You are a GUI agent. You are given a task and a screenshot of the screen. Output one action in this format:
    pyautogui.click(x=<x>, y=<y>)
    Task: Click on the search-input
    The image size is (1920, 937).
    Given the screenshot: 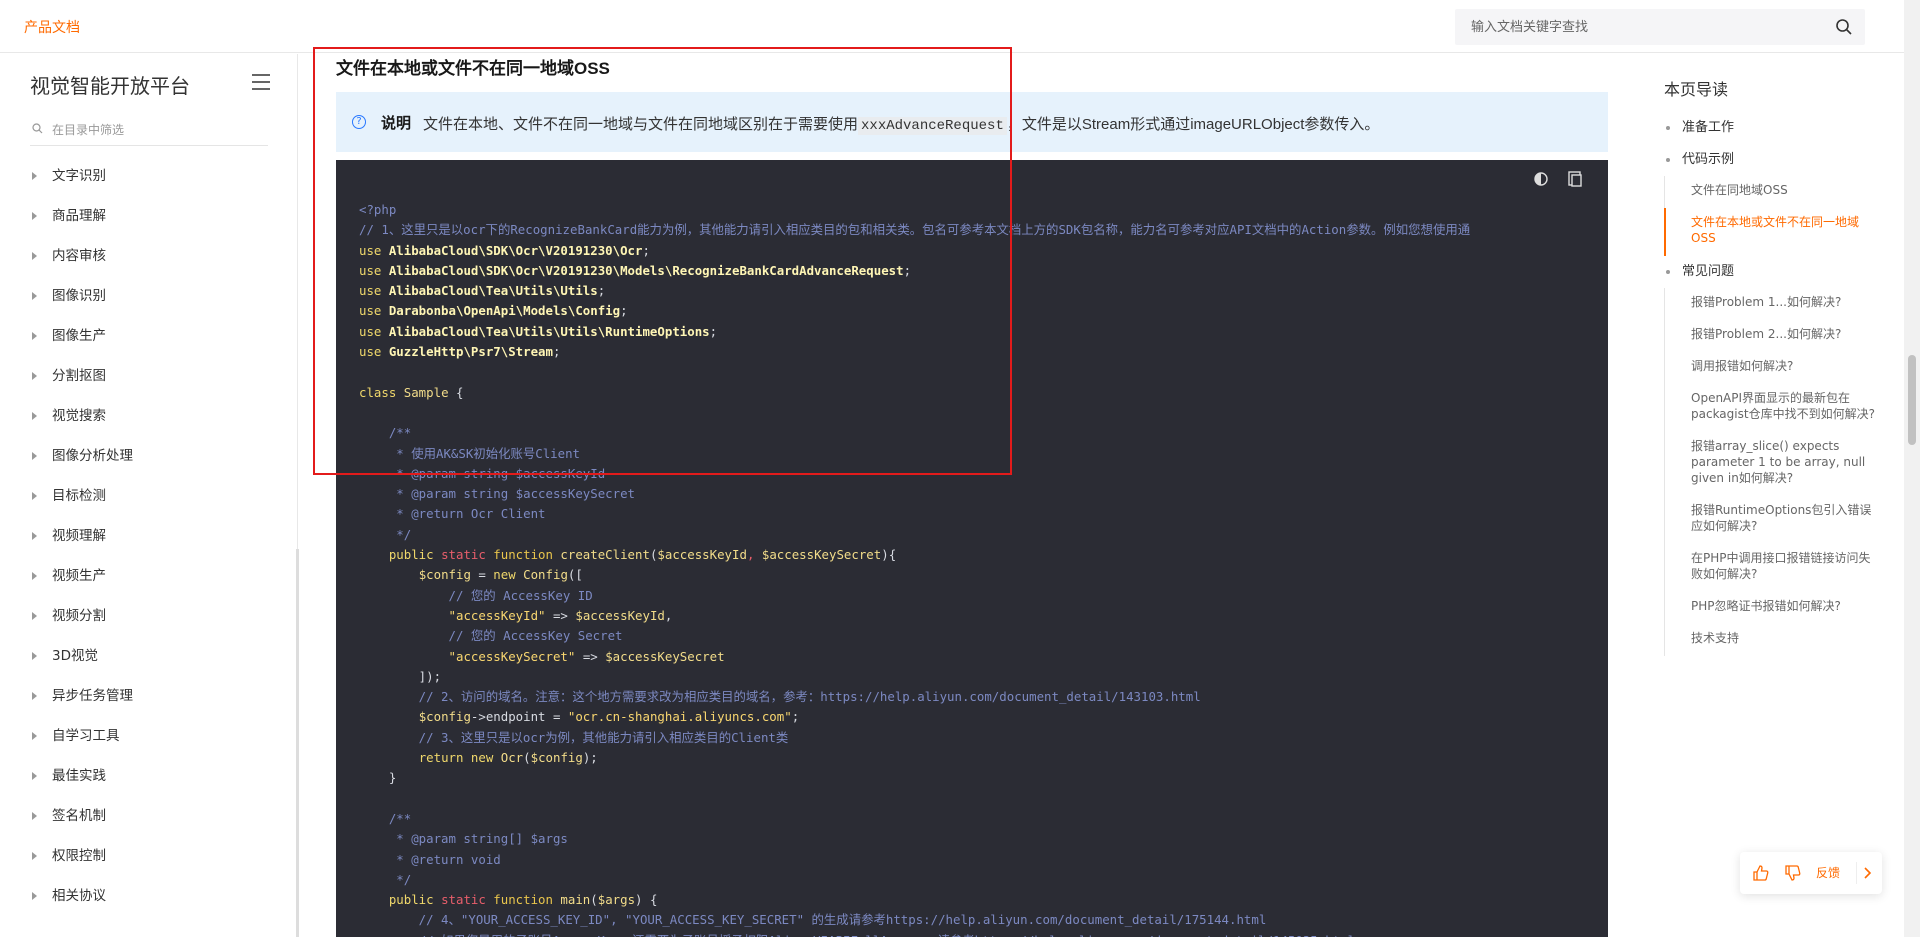 What is the action you would take?
    pyautogui.click(x=1651, y=27)
    